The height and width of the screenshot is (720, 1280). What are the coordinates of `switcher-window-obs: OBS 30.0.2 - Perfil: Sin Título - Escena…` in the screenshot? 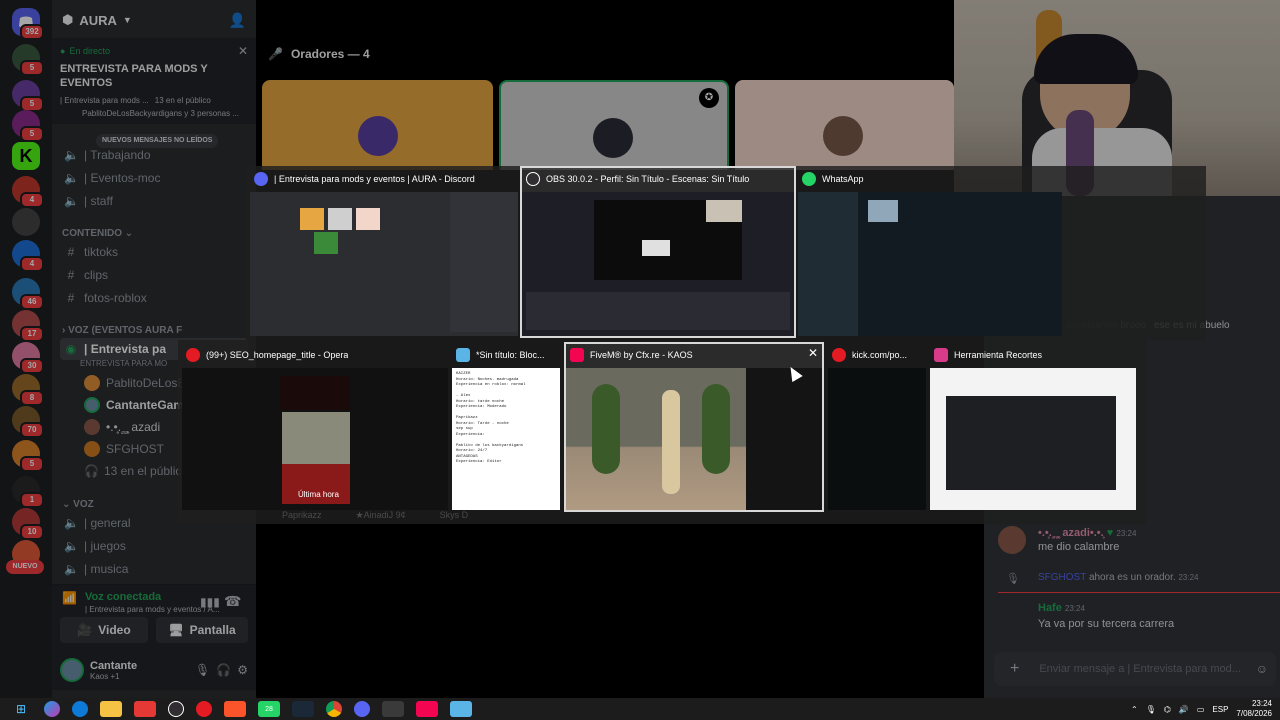 It's located at (658, 252).